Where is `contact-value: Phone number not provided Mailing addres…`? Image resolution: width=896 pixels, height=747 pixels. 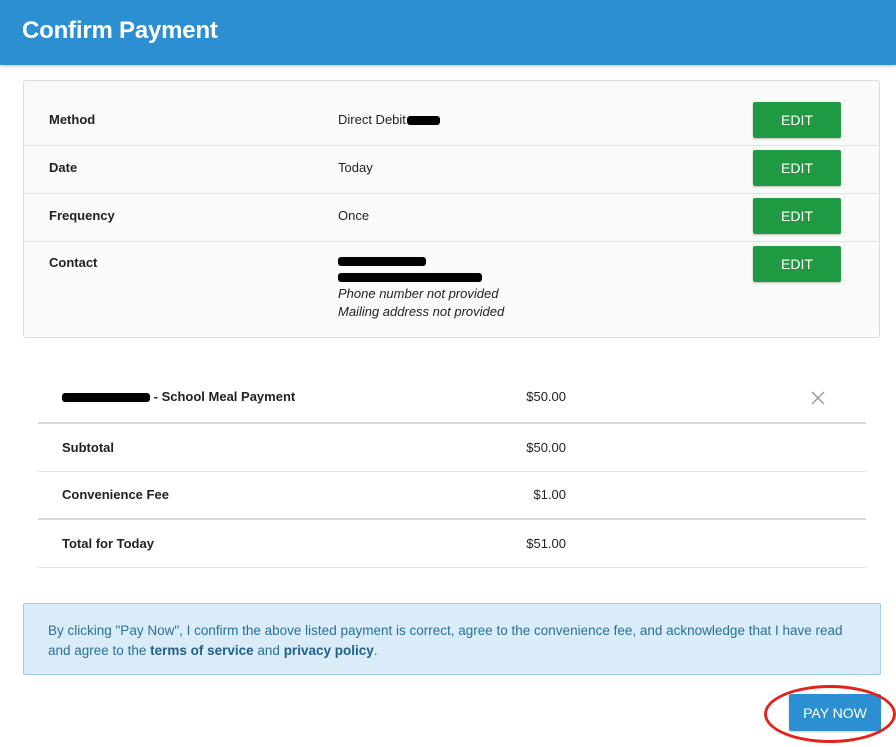 contact-value: Phone number not provided Mailing addres… is located at coordinates (421, 286).